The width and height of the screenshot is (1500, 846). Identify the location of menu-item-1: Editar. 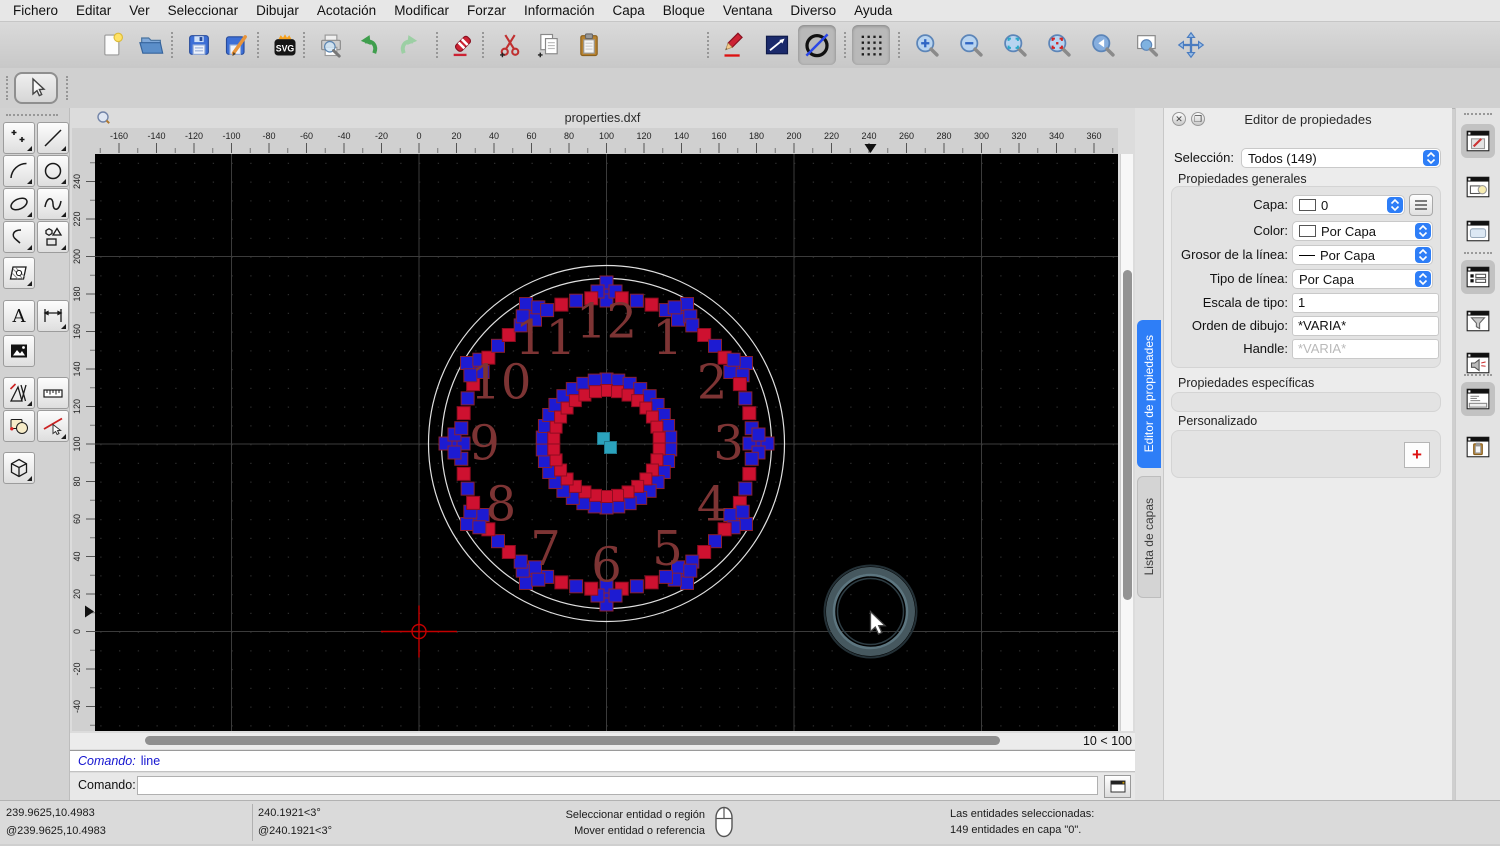
(93, 11).